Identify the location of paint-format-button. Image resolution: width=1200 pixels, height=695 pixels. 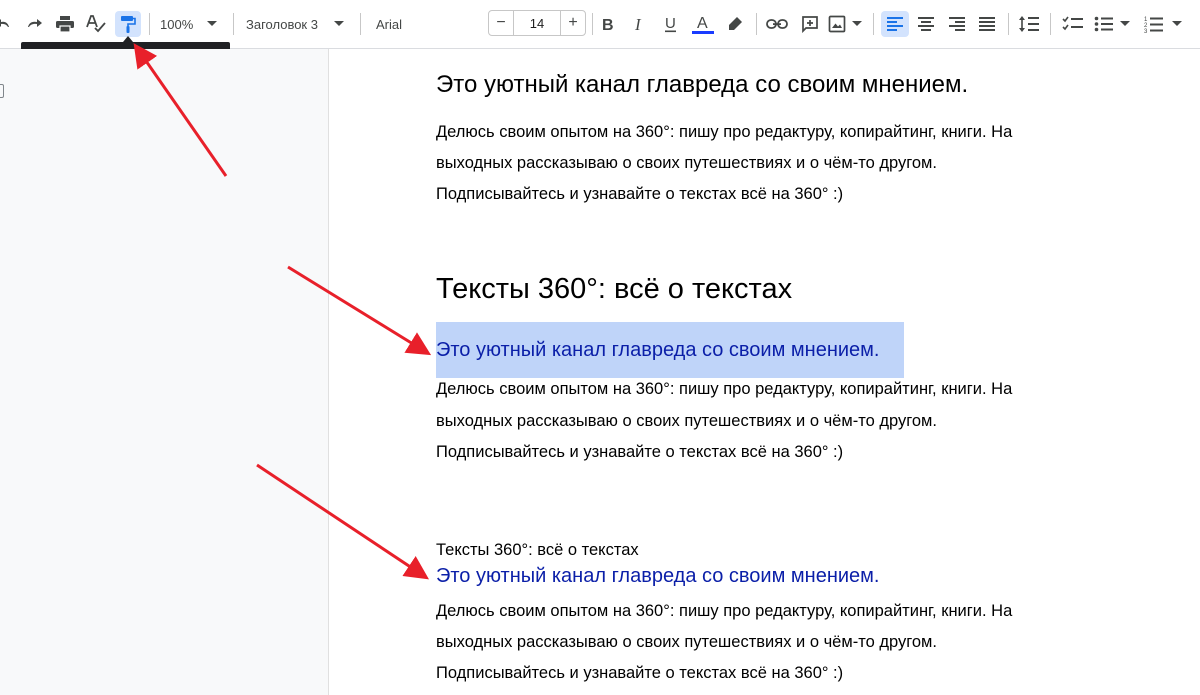
(128, 24).